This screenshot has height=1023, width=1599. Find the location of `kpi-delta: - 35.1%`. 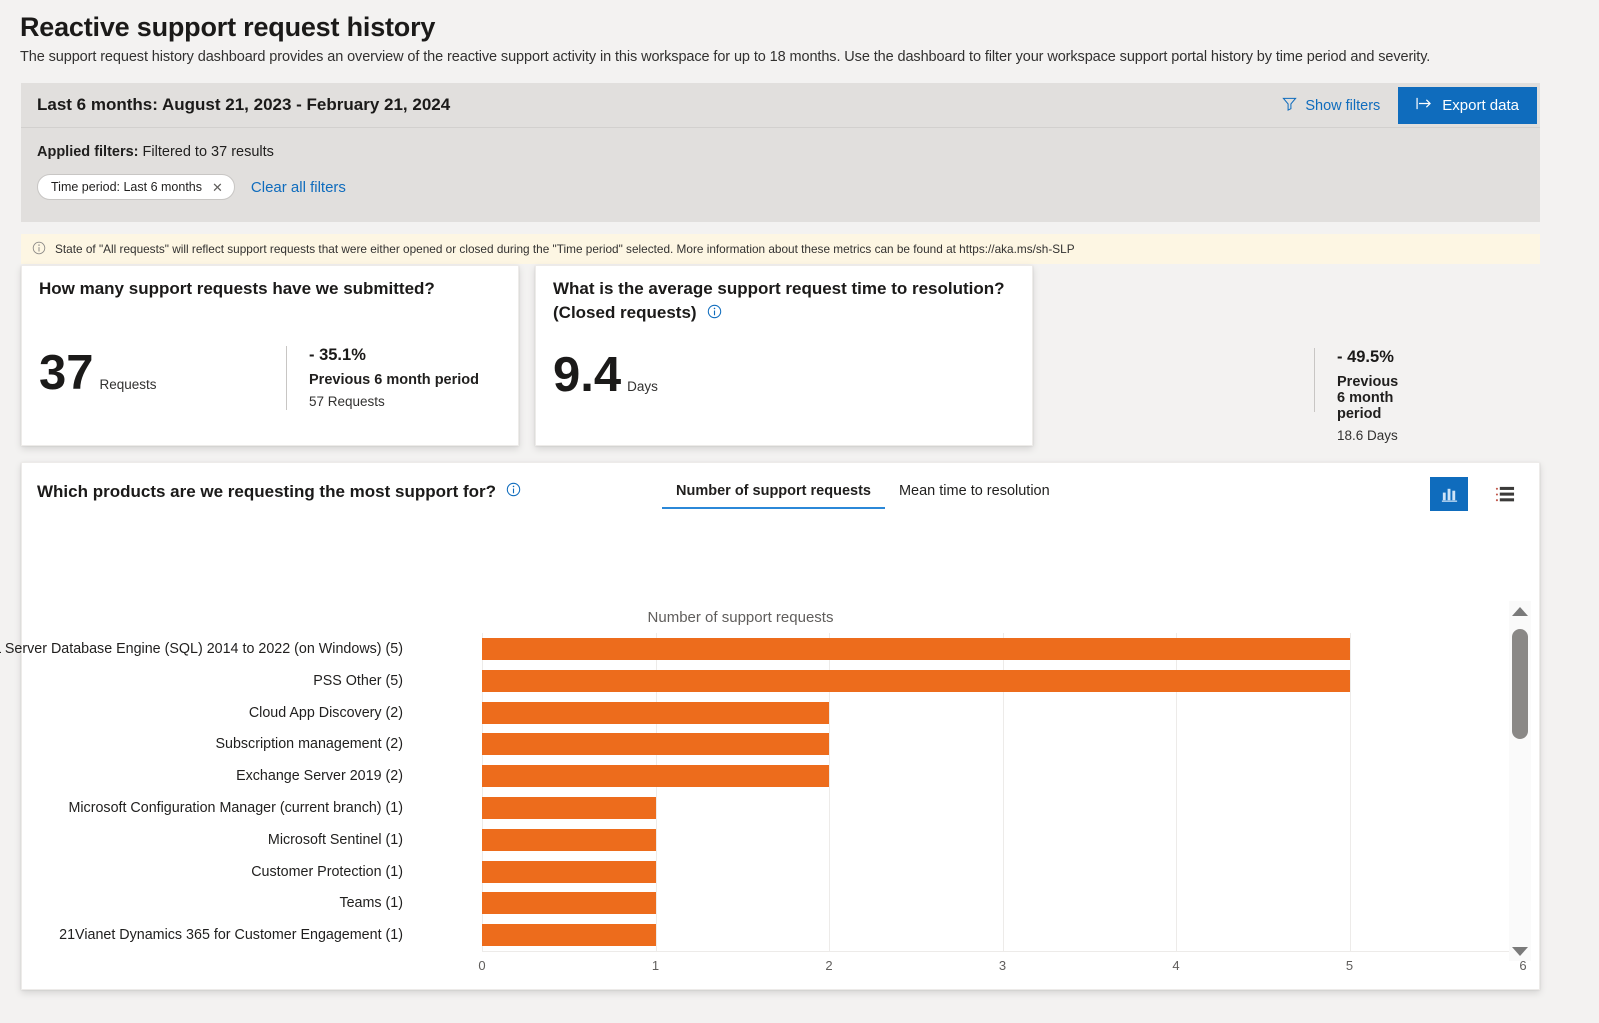

kpi-delta: - 35.1% is located at coordinates (337, 355).